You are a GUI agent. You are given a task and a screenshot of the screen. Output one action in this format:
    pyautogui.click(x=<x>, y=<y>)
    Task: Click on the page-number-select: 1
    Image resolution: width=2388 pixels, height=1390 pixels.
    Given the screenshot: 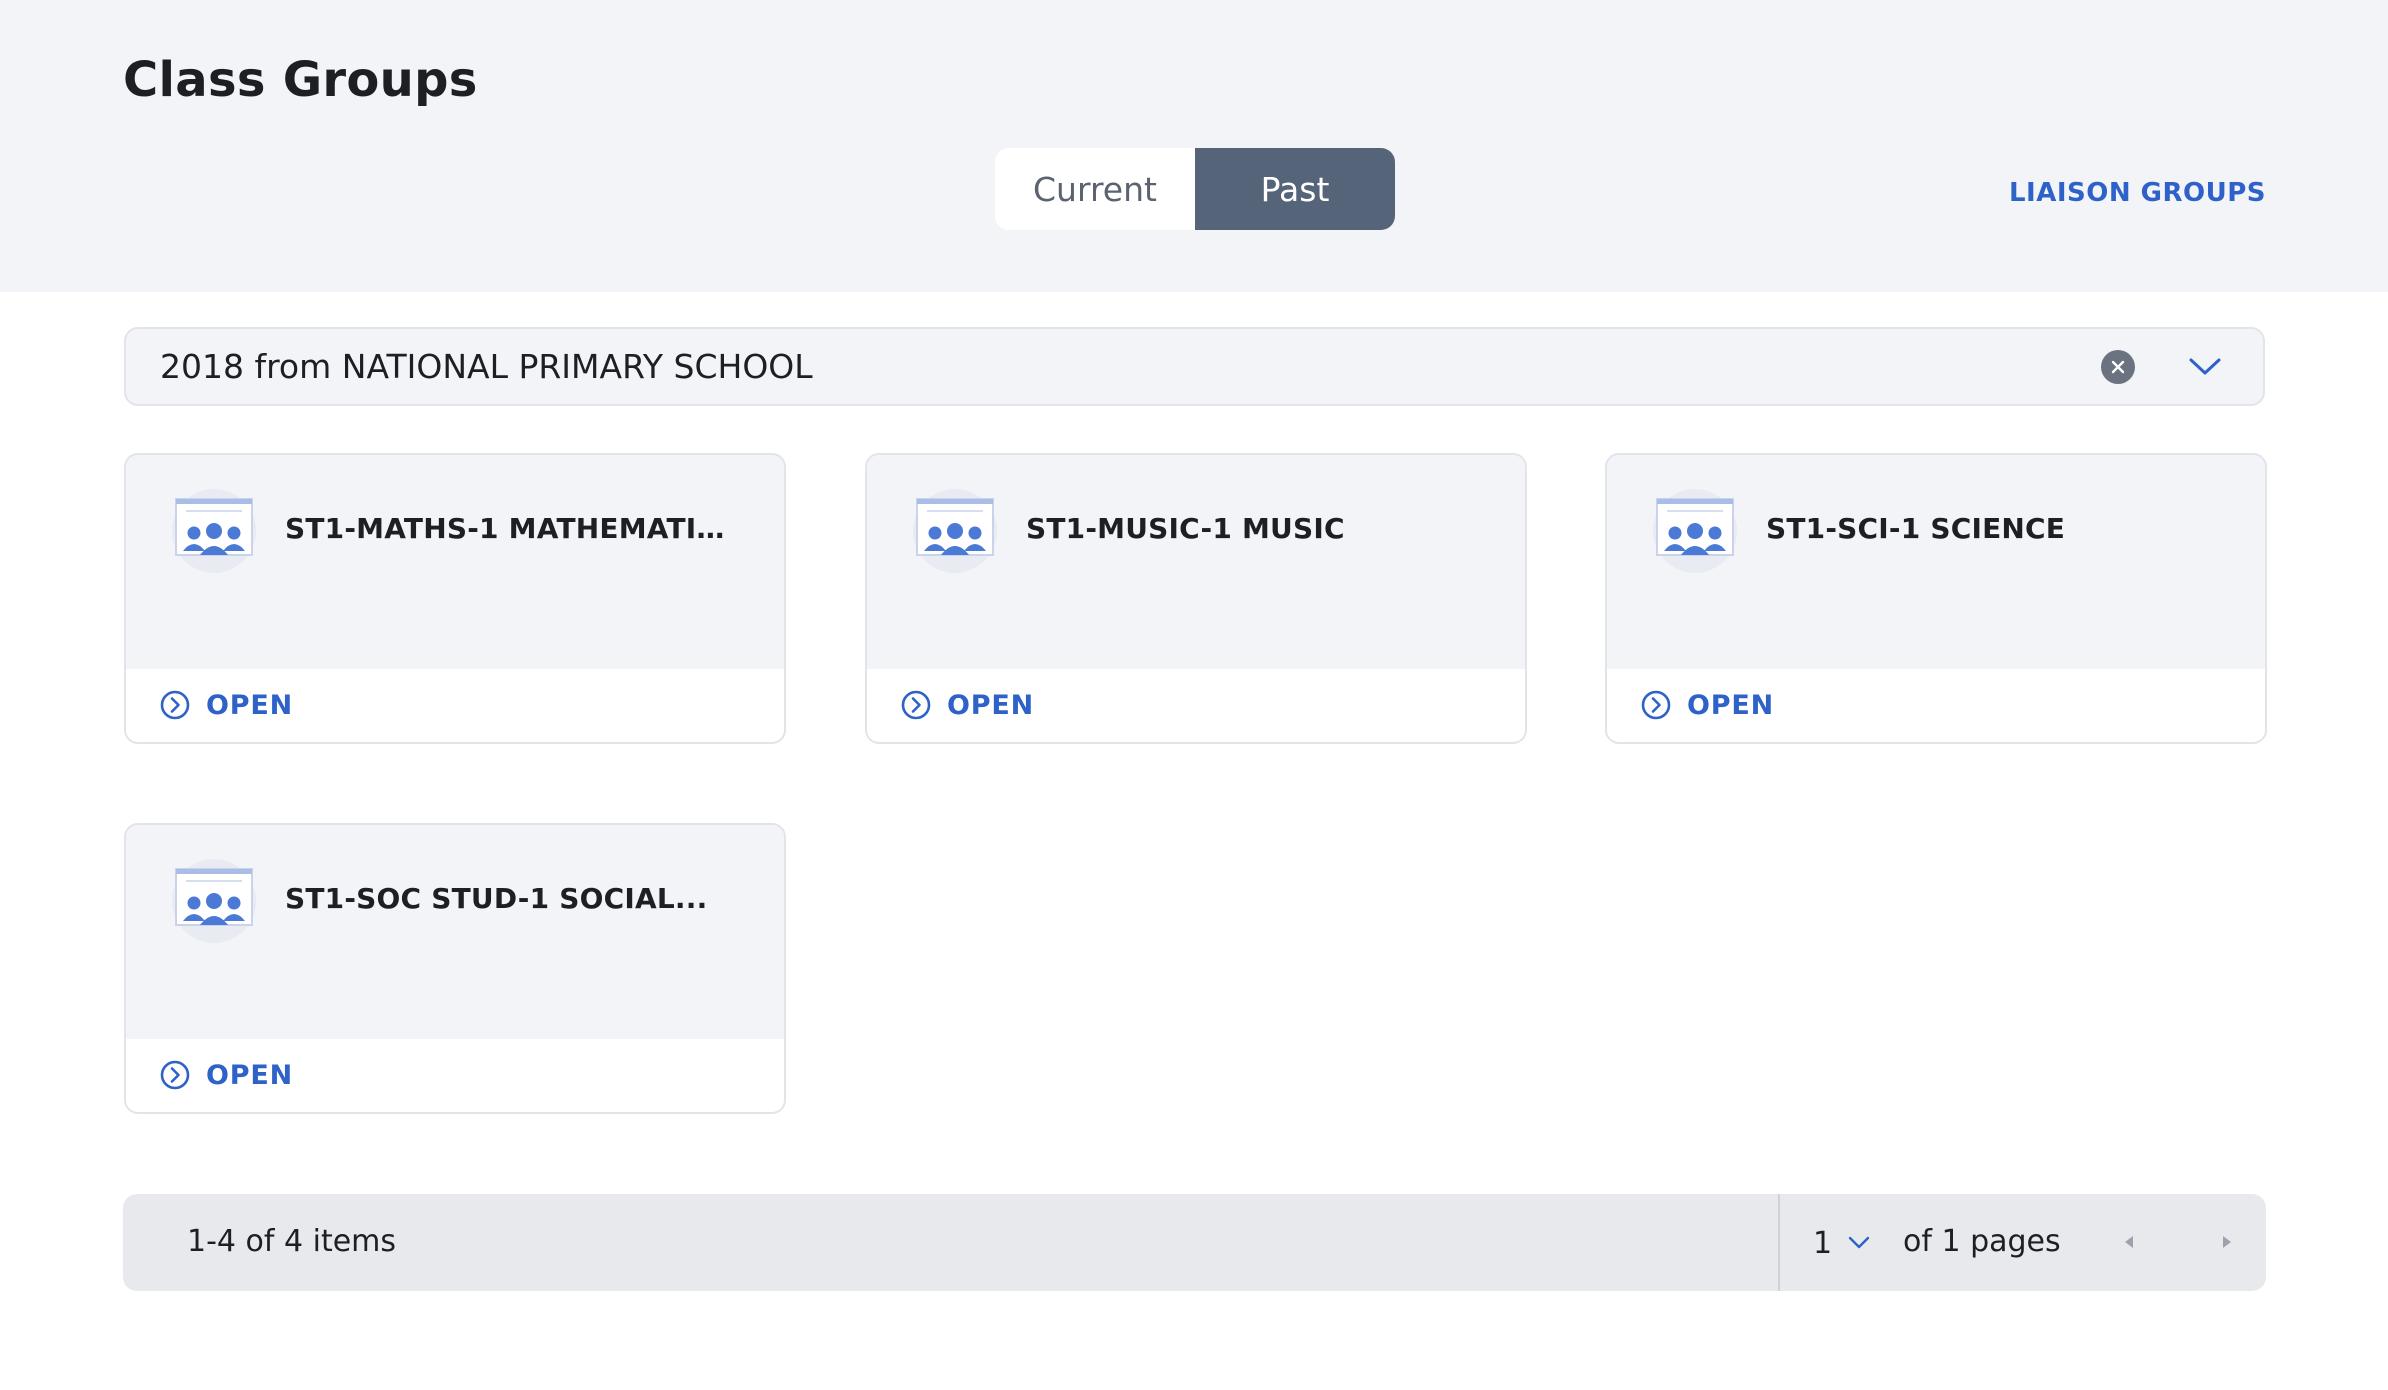 What is the action you would take?
    pyautogui.click(x=1841, y=1243)
    